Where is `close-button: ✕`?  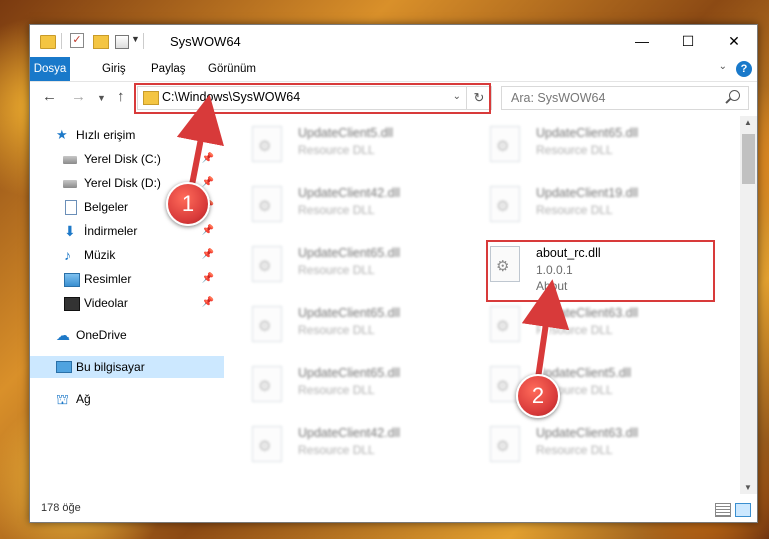
close-button: ✕ is located at coordinates (734, 41).